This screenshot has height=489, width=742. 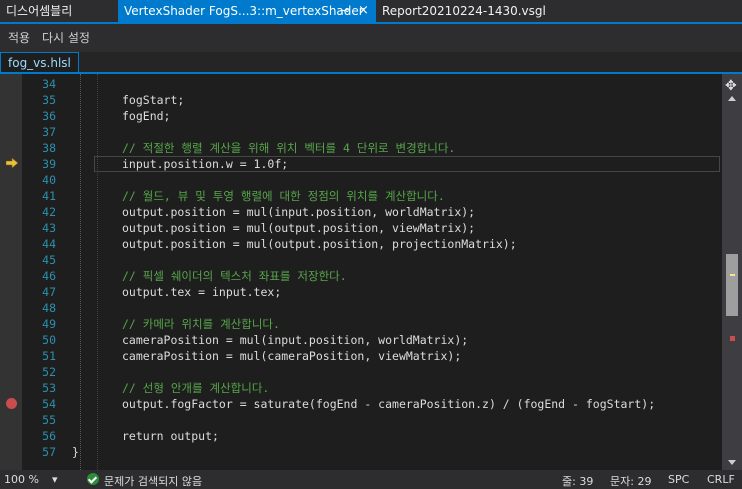 What do you see at coordinates (11, 403) in the screenshot?
I see `breakpoint-icon` at bounding box center [11, 403].